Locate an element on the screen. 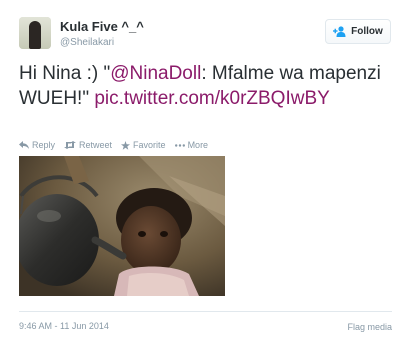 The width and height of the screenshot is (412, 358). favorite-label: Favorite is located at coordinates (149, 145).